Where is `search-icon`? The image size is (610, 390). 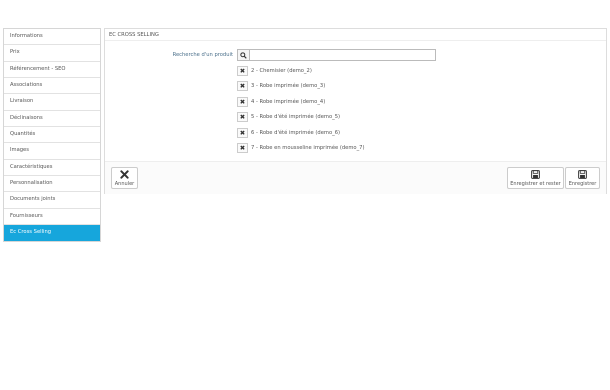 search-icon is located at coordinates (244, 55).